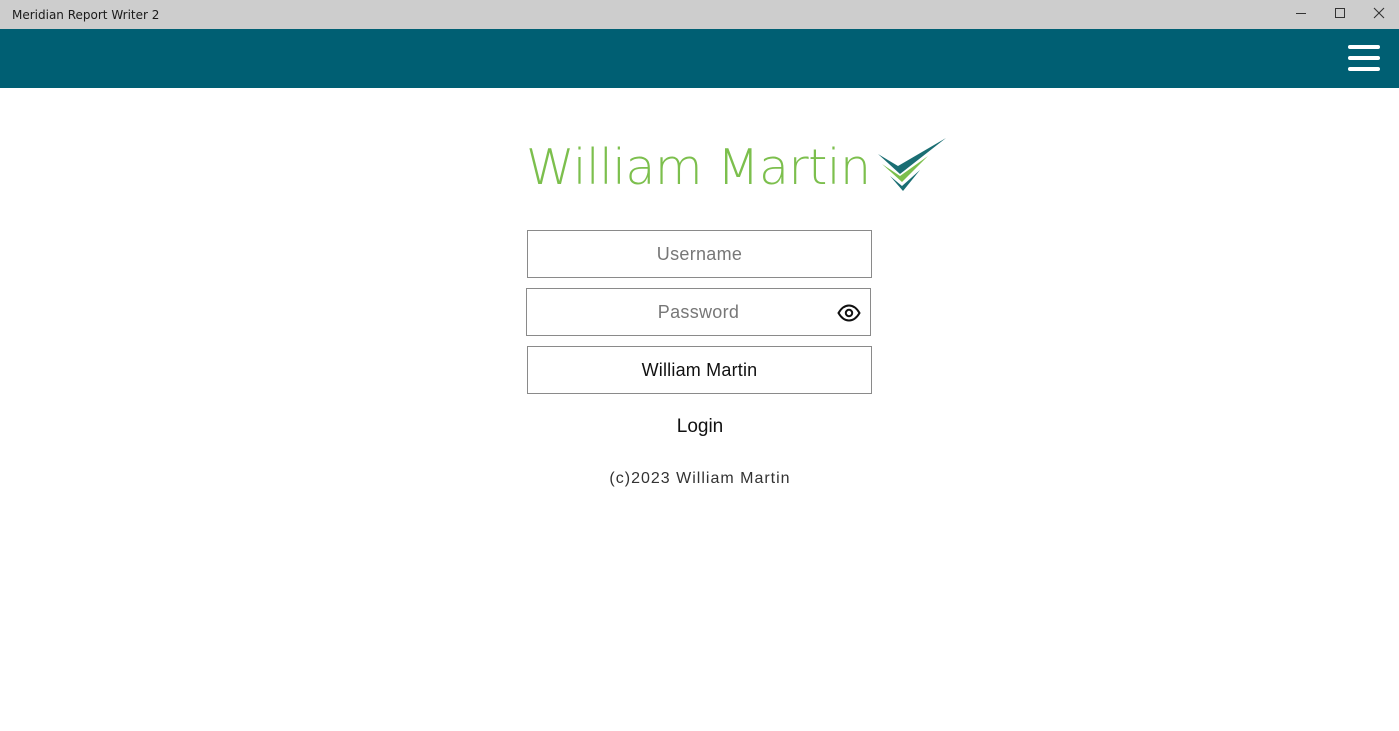 The width and height of the screenshot is (1399, 731). I want to click on username-field, so click(699, 254).